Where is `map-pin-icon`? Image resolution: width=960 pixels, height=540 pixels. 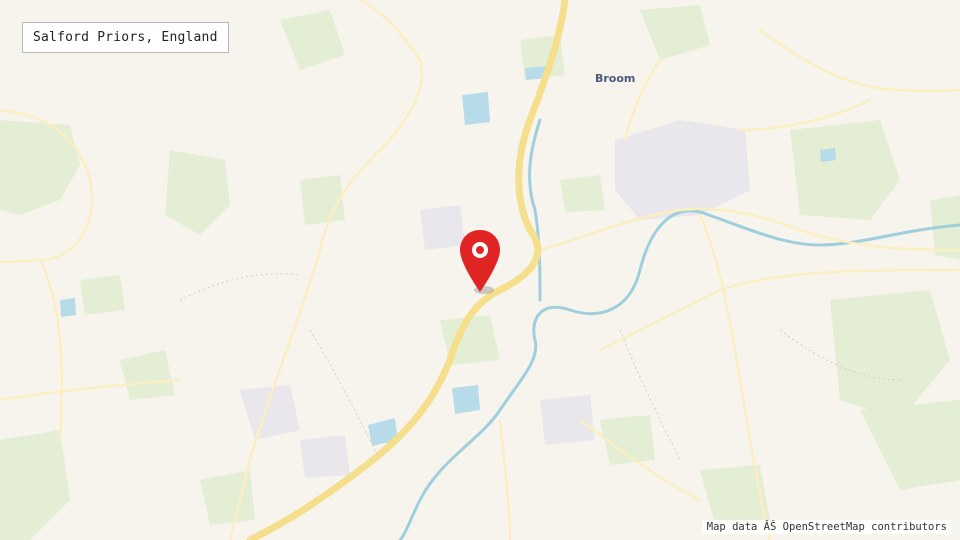 map-pin-icon is located at coordinates (480, 262).